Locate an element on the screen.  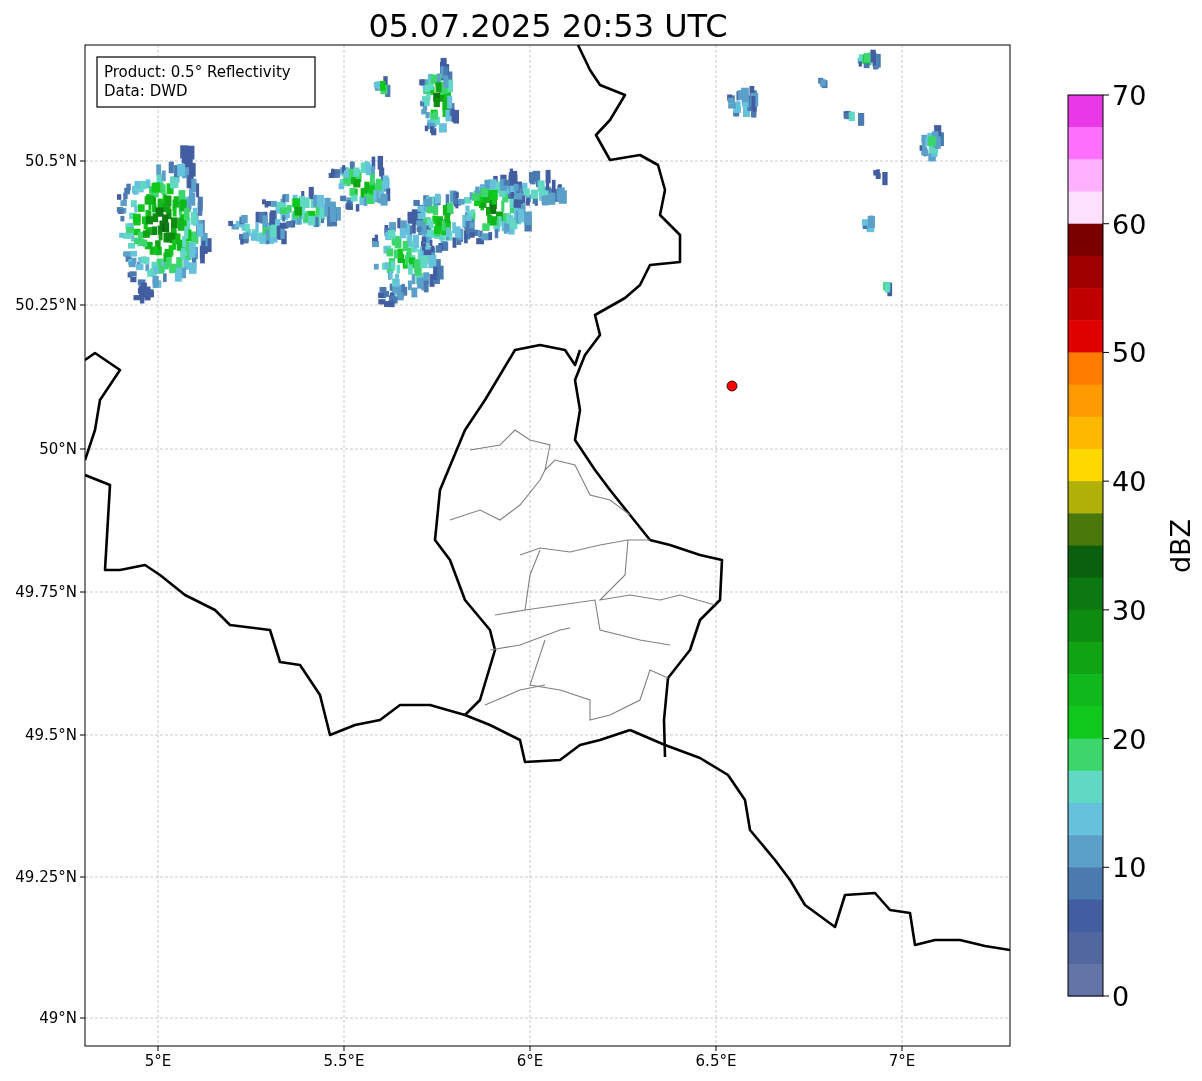
axis-tick-label: 7°E is located at coordinates (902, 1061).